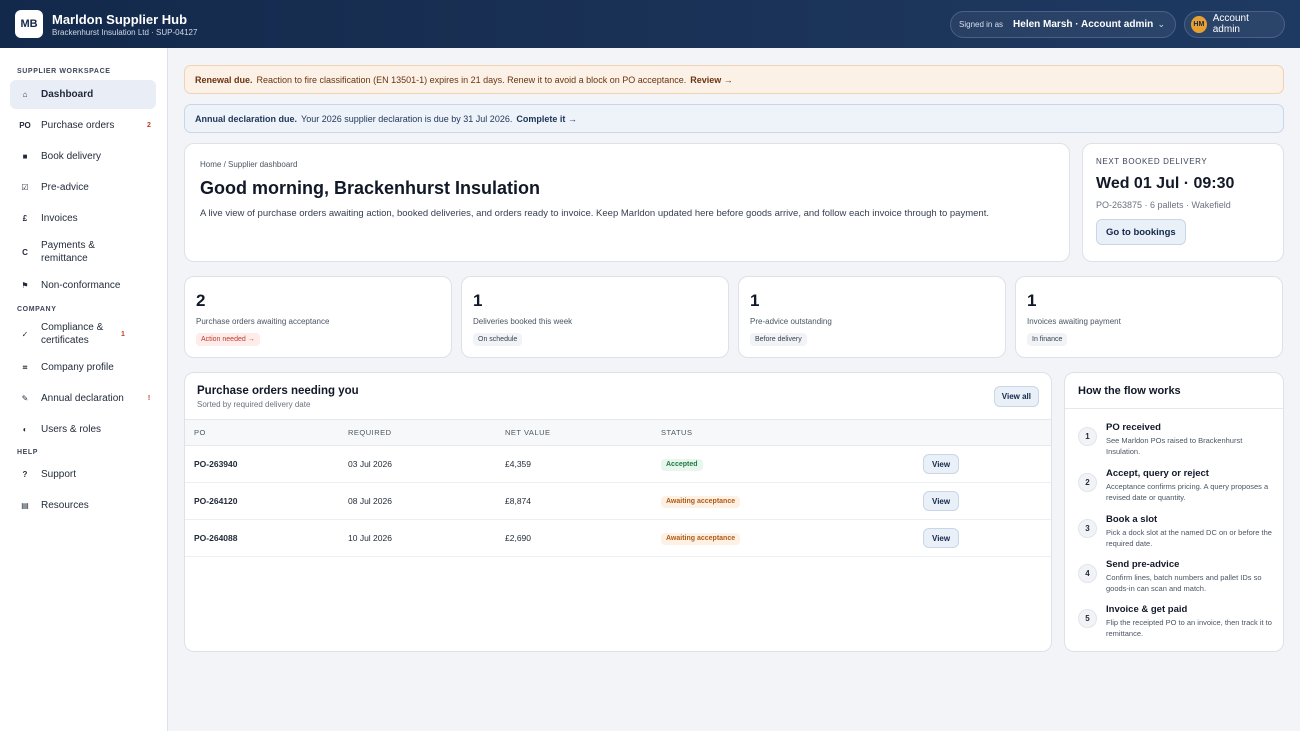 The width and height of the screenshot is (1300, 731). I want to click on sidebar-item-label: Company profile, so click(77, 367).